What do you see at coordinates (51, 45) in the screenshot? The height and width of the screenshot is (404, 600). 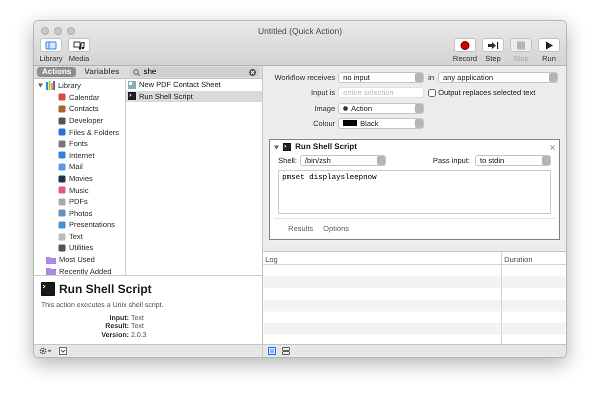 I see `sidebar-icon` at bounding box center [51, 45].